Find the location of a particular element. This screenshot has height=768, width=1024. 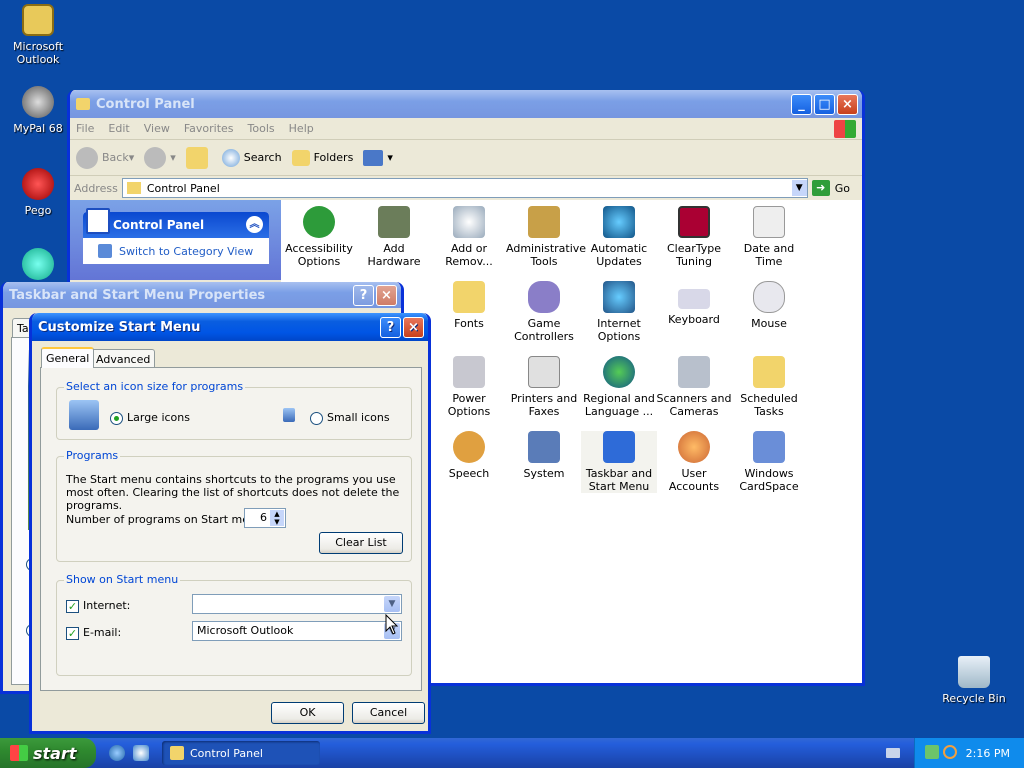

control-panel-box: Control Panel ︽ Switch to Category View is located at coordinates (176, 236).